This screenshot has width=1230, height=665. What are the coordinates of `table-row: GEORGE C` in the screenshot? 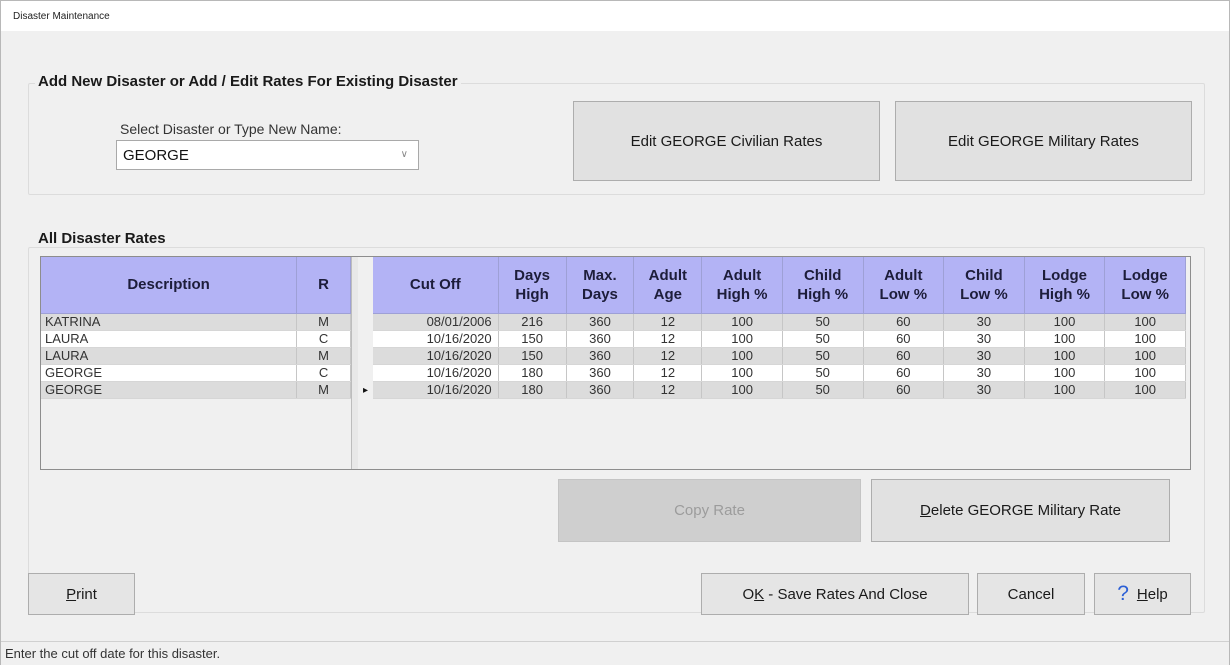 It's located at (196, 373).